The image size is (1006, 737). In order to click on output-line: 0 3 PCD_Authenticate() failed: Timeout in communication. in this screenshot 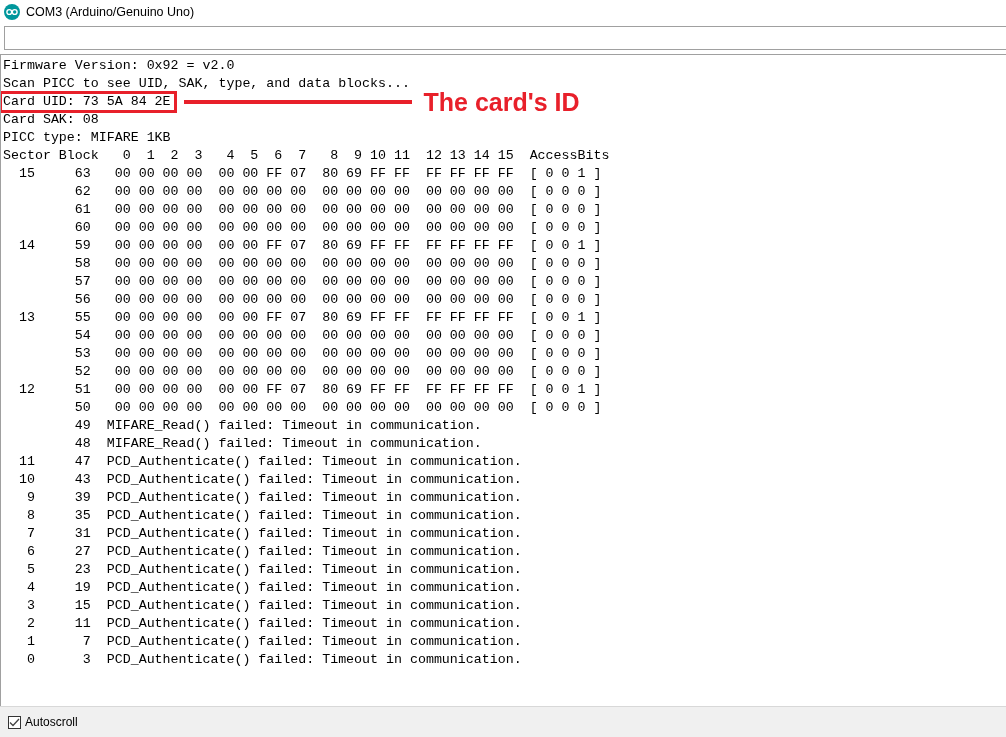, I will do `click(274, 660)`.